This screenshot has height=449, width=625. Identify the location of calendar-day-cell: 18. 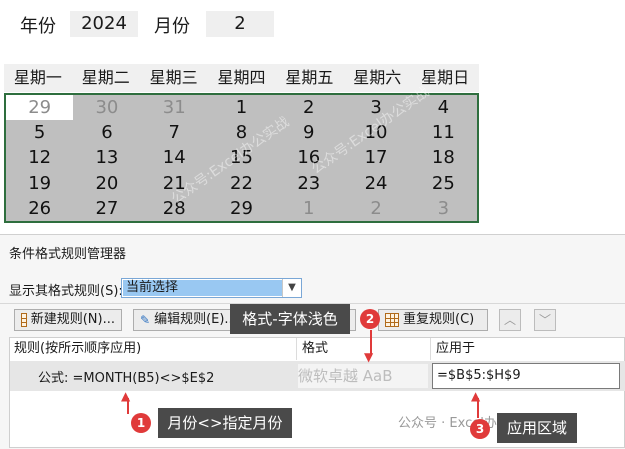
(443, 157).